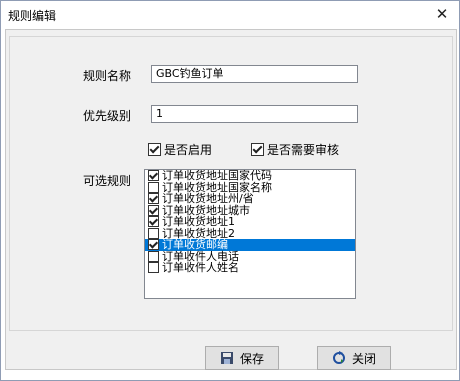  What do you see at coordinates (197, 245) in the screenshot?
I see `rule-label: 订单收货邮编` at bounding box center [197, 245].